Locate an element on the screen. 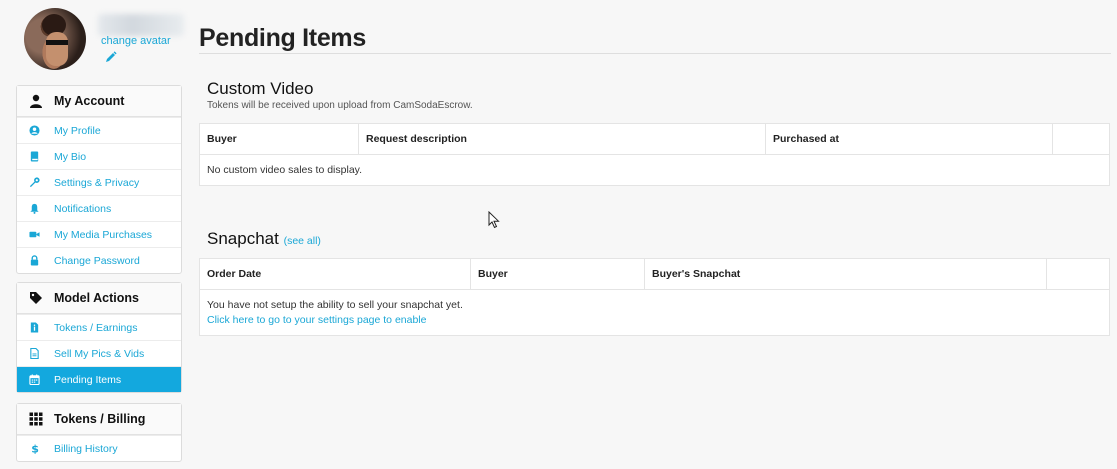  tokens-billing-header: Tokens / Billing is located at coordinates (99, 419).